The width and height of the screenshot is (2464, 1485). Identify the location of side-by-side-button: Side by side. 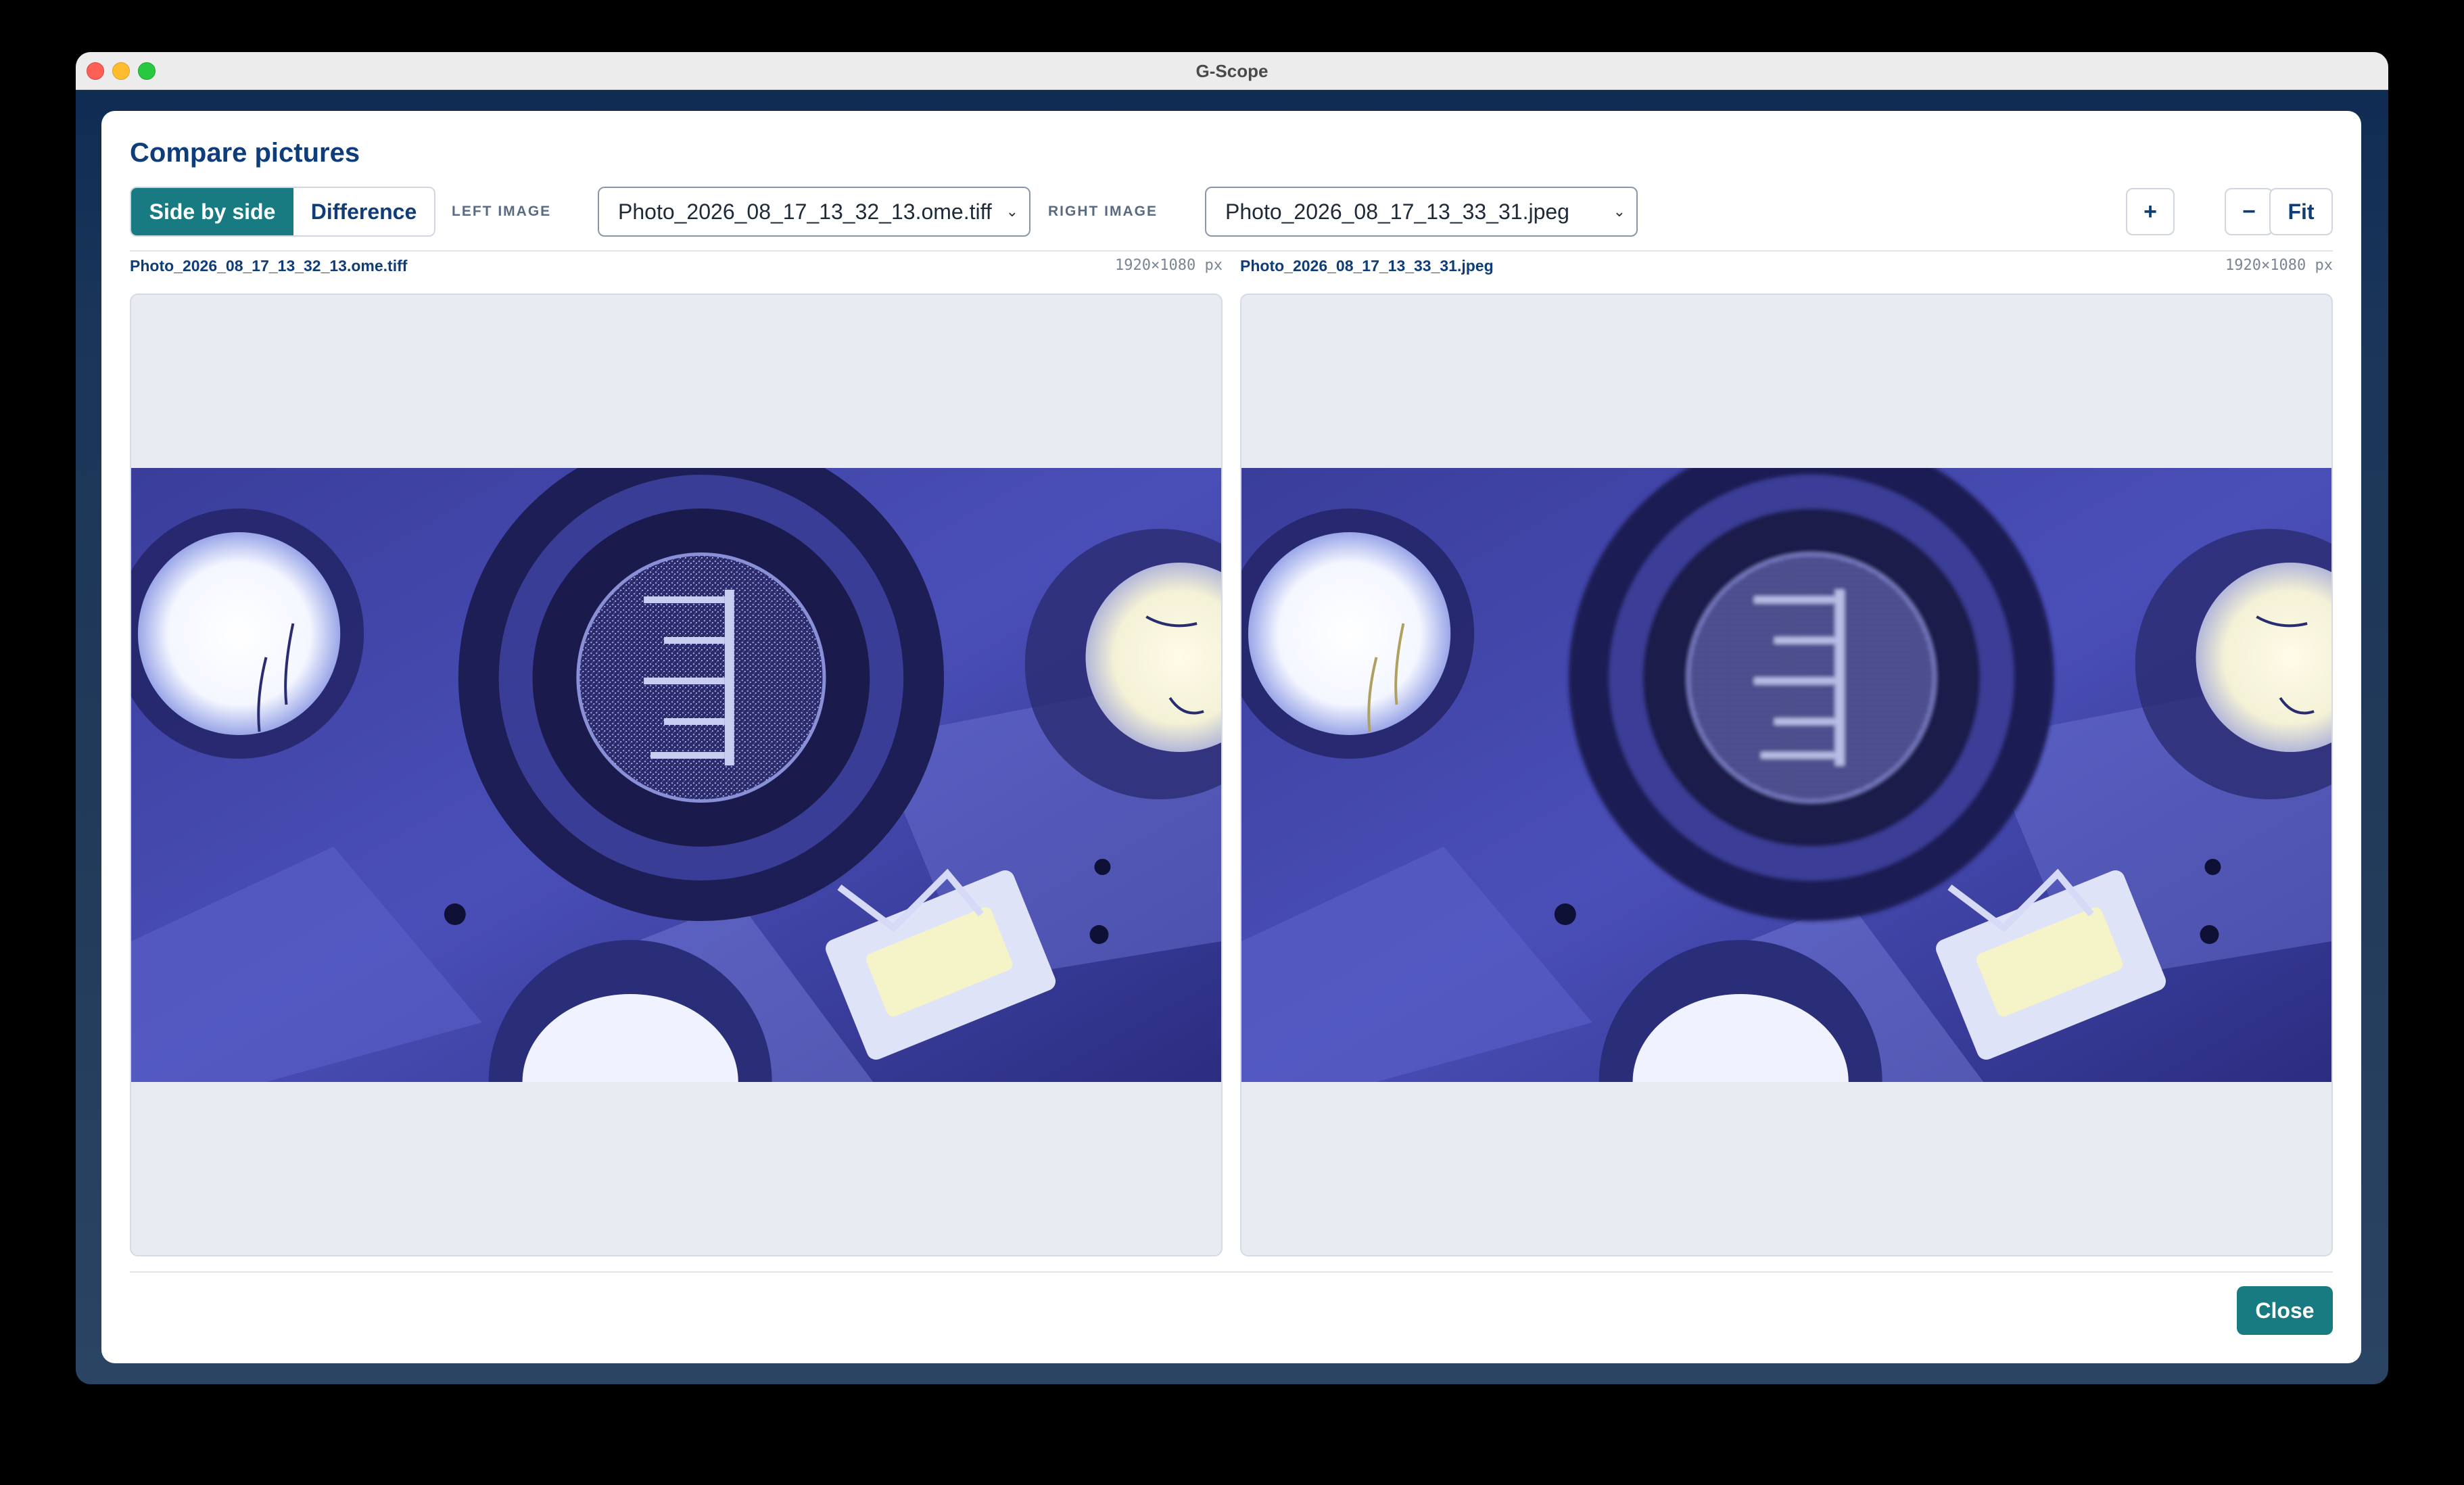
(212, 211).